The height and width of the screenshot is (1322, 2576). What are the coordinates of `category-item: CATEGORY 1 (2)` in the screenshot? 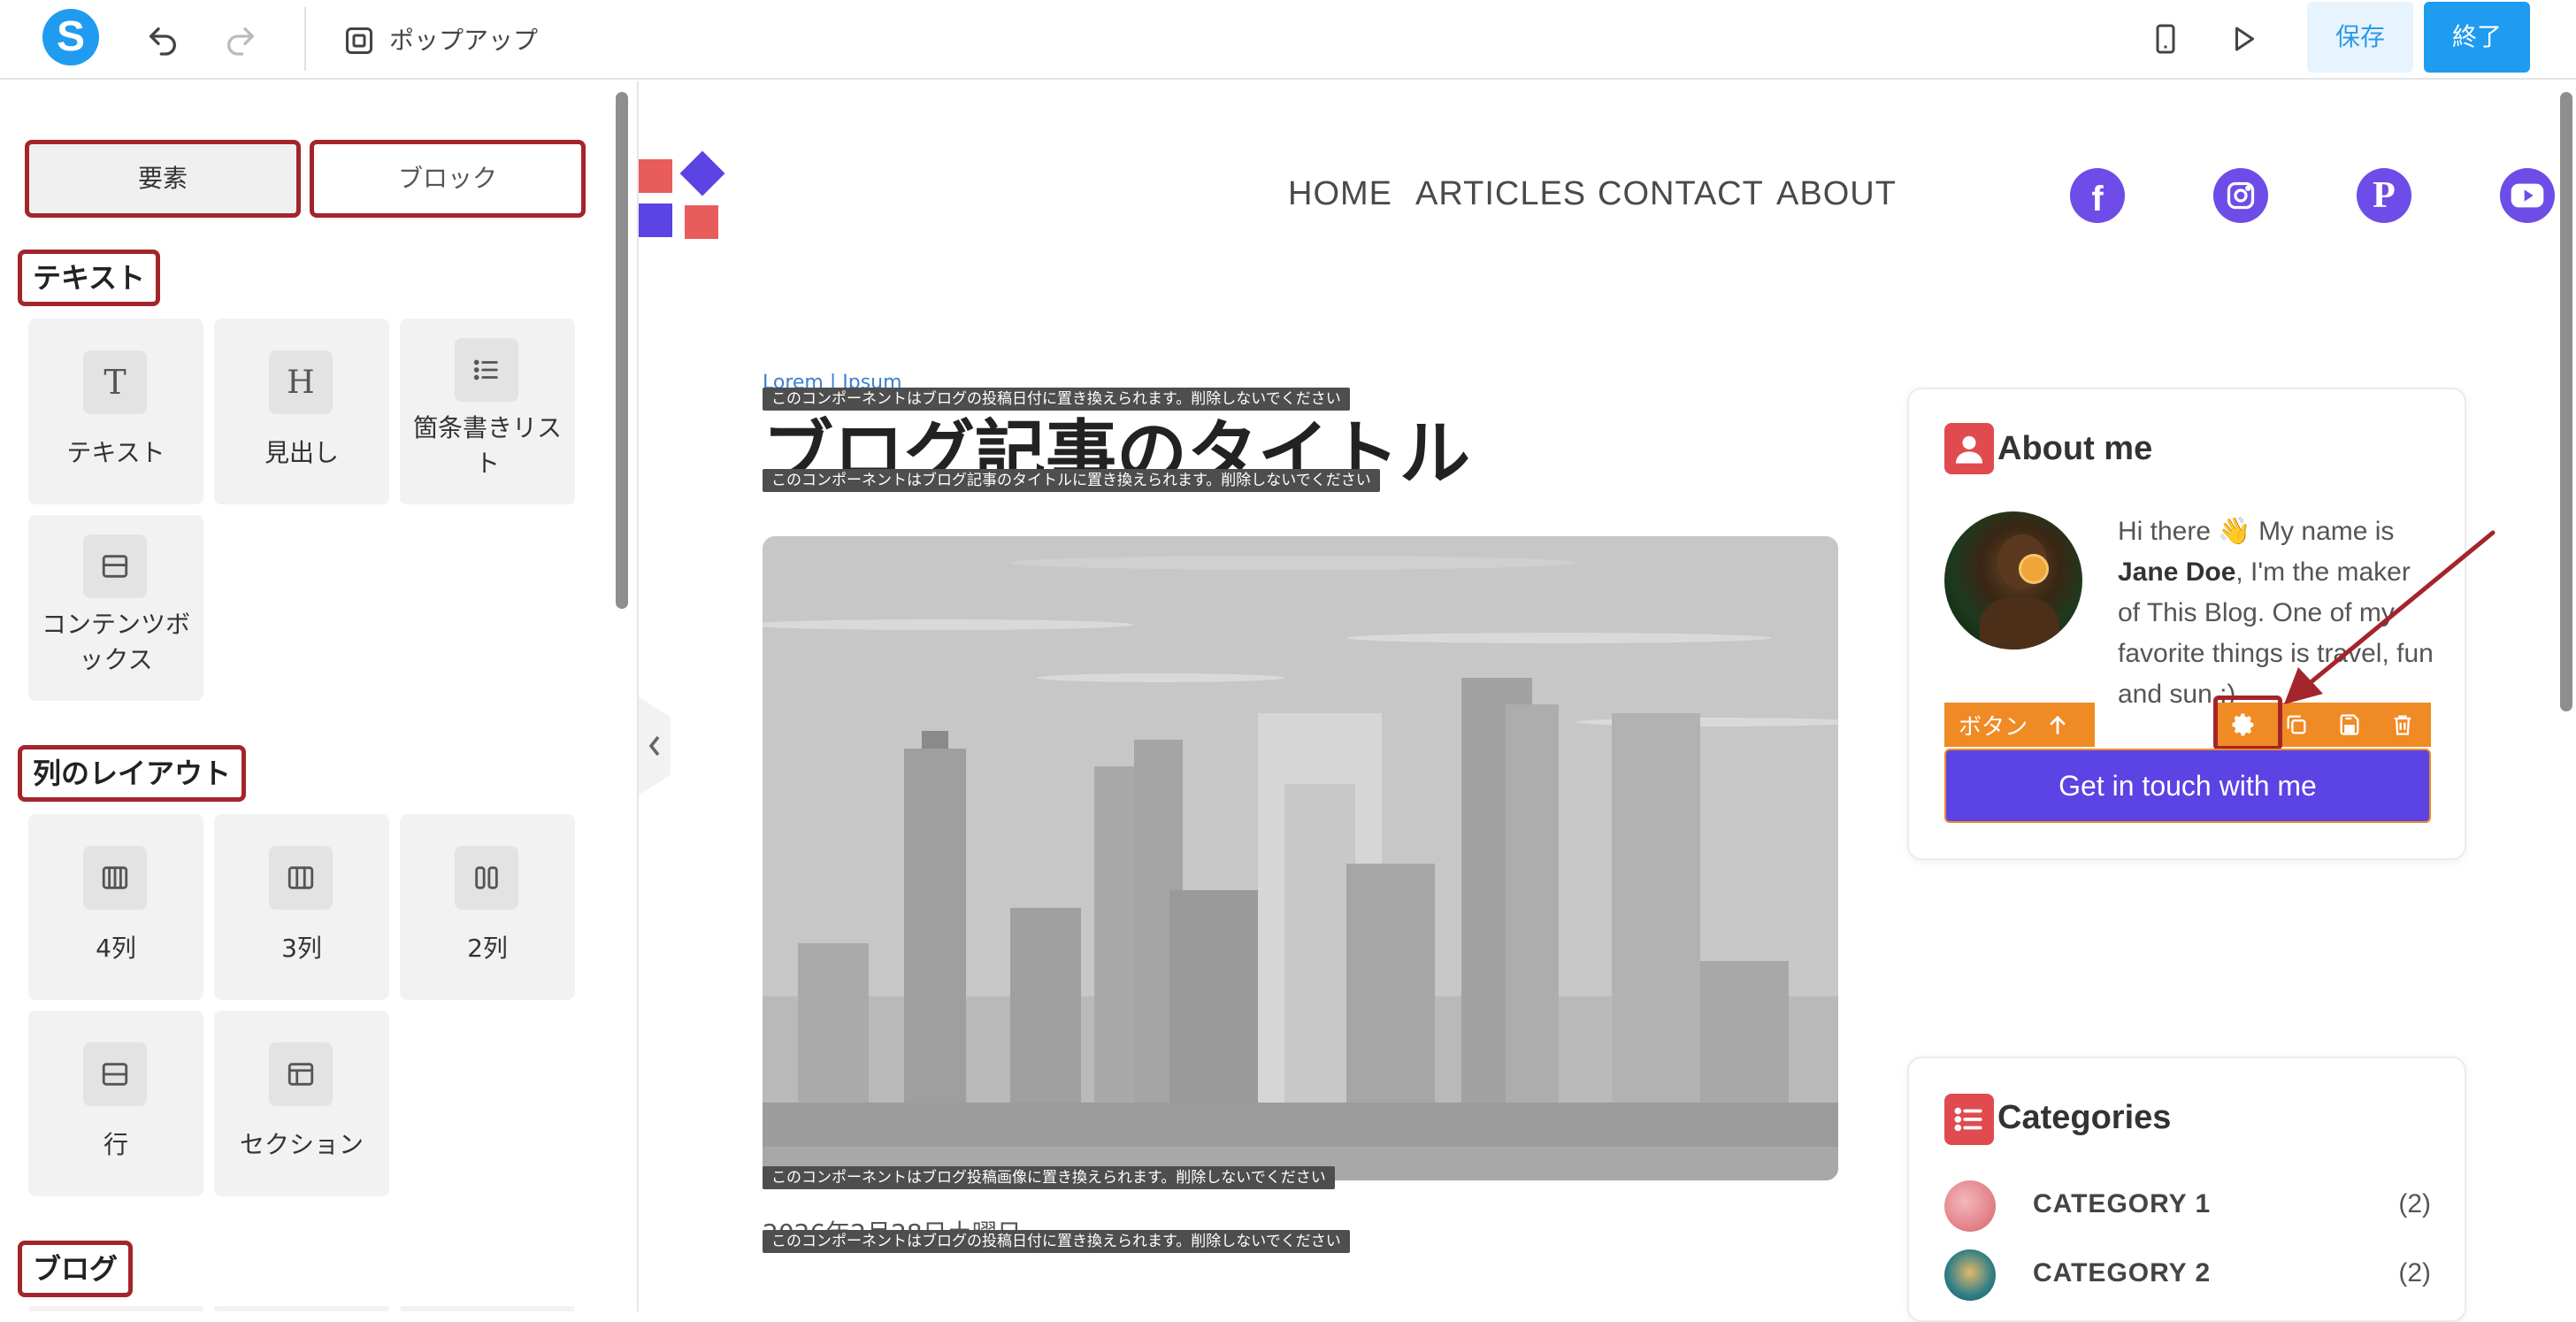 It's located at (2187, 1207).